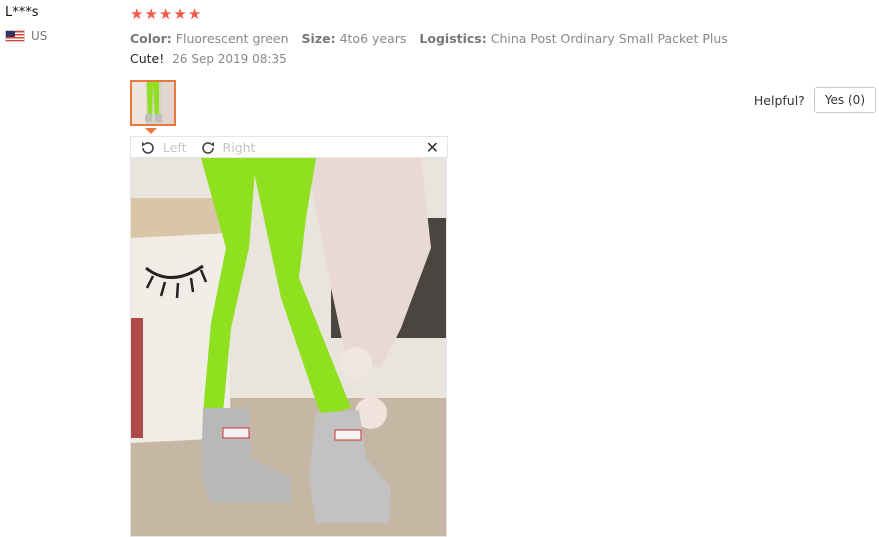  I want to click on country-code: US, so click(39, 36).